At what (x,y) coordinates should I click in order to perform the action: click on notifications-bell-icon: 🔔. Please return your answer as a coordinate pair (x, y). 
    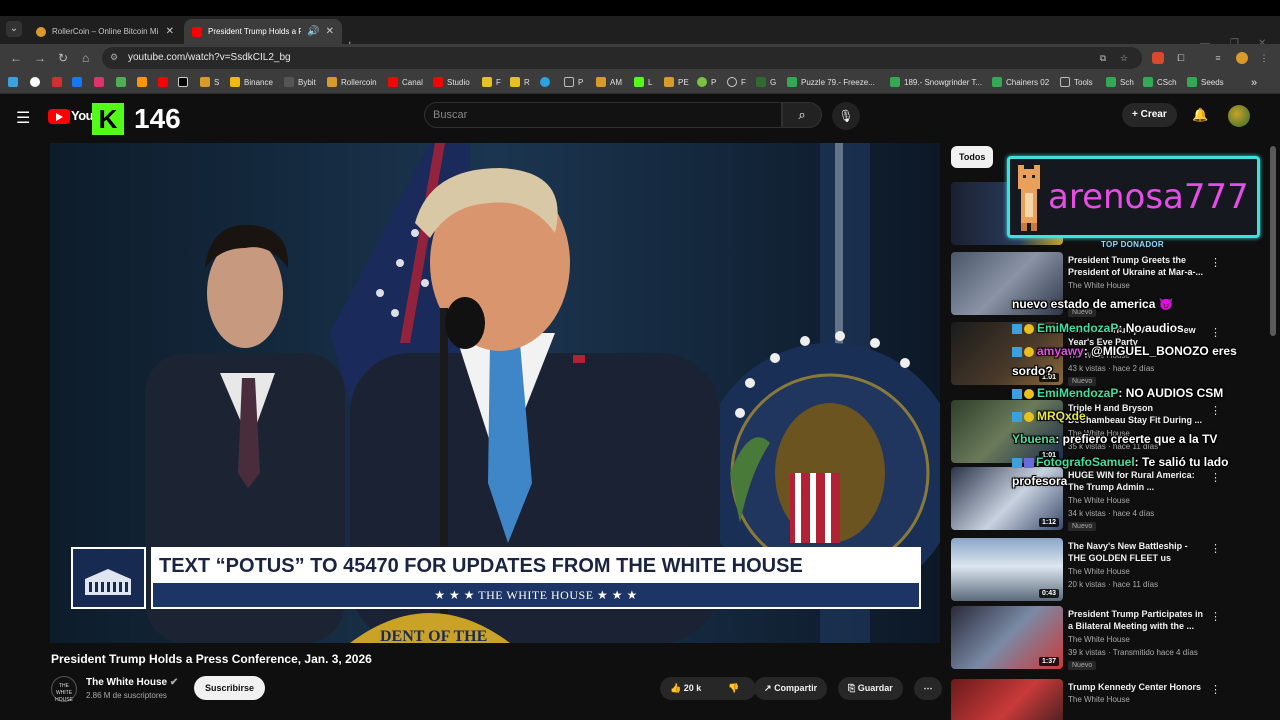
    Looking at the image, I should click on (1200, 115).